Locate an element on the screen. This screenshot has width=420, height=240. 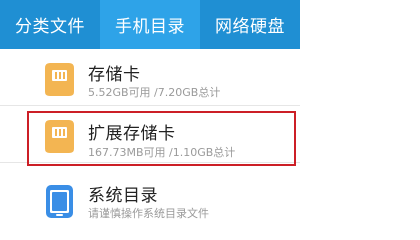
tab-category-files: 分类文件 is located at coordinates (50, 24).